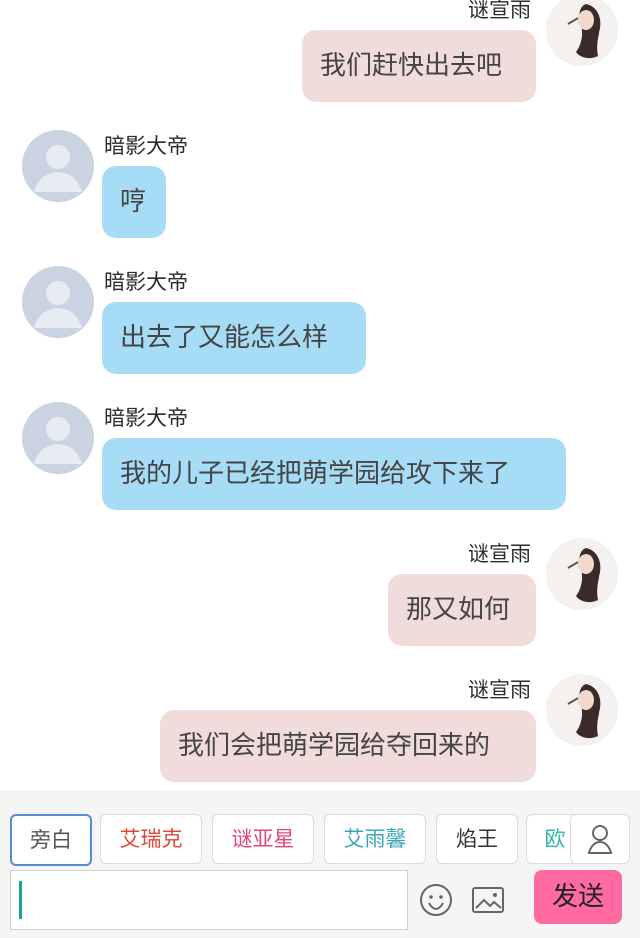 The width and height of the screenshot is (640, 938). Describe the element at coordinates (436, 900) in the screenshot. I see `smiley-icon` at that location.